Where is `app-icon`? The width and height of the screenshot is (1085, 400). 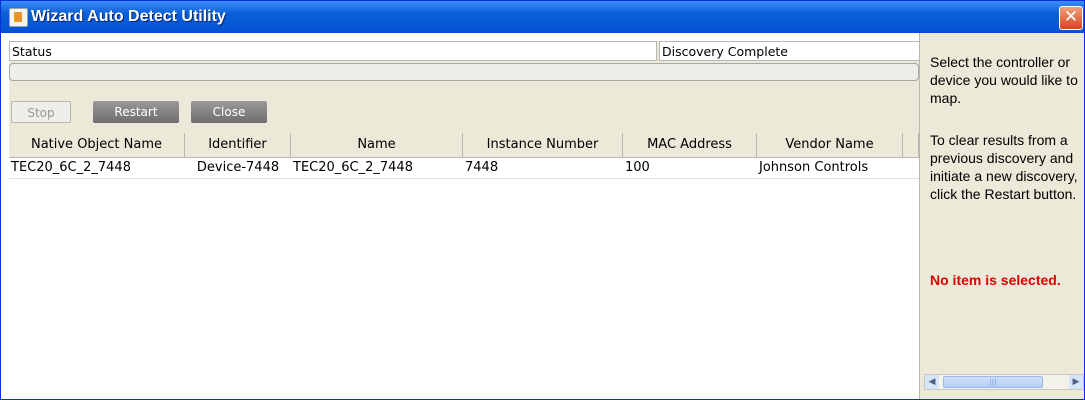
app-icon is located at coordinates (18, 17).